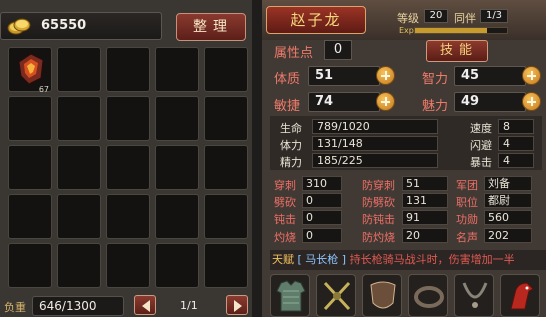  What do you see at coordinates (378, 219) in the screenshot?
I see `combat-stat-label: 防钝击` at bounding box center [378, 219].